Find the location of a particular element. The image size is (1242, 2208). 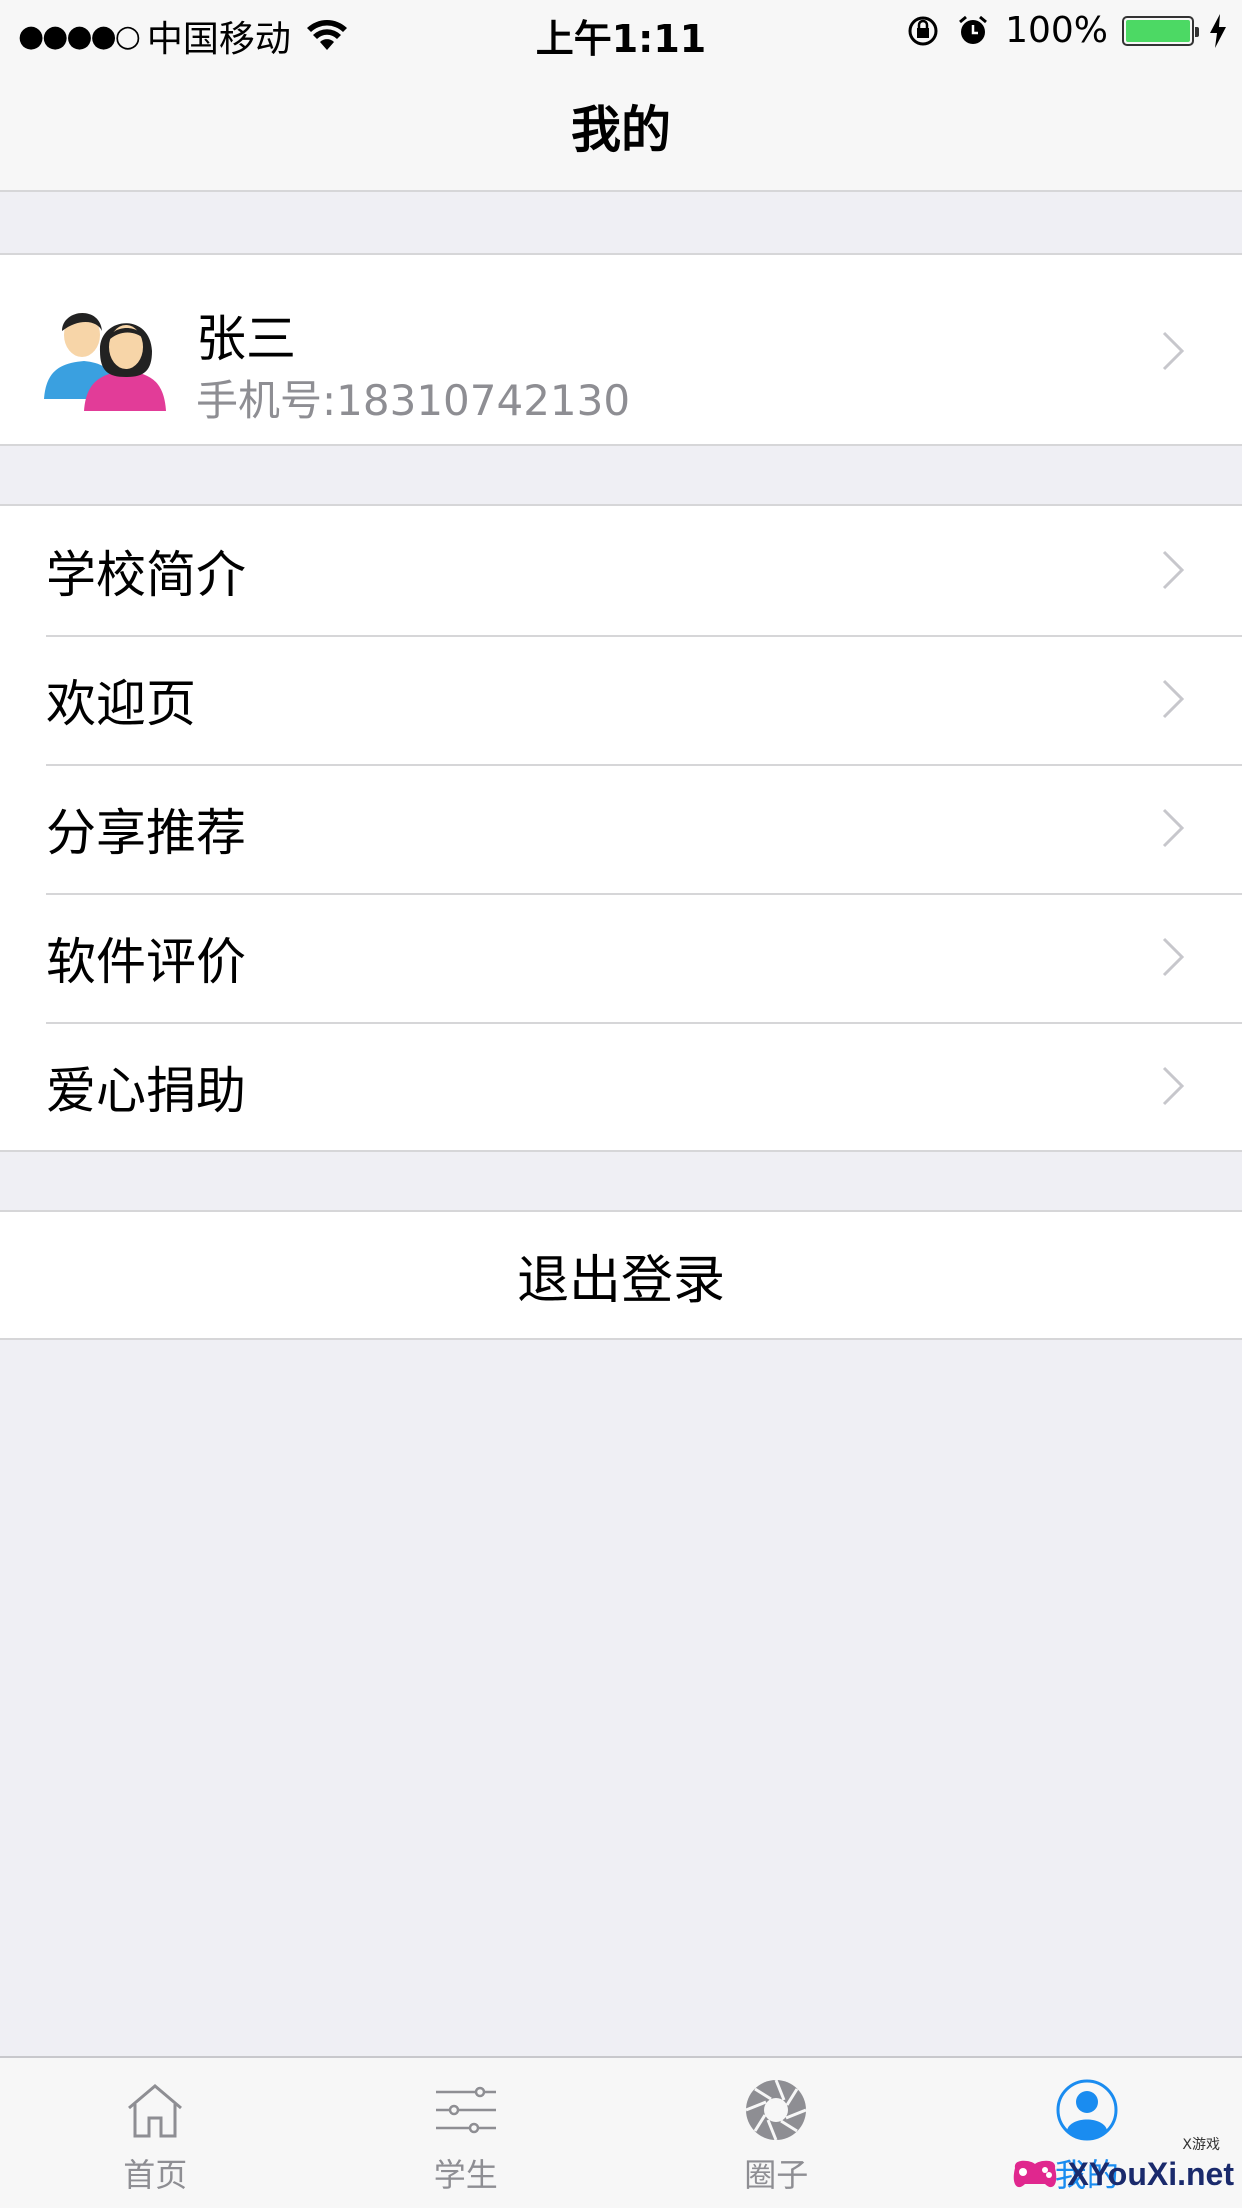

menu-item-school-intro: 学校简介 is located at coordinates (621, 570).